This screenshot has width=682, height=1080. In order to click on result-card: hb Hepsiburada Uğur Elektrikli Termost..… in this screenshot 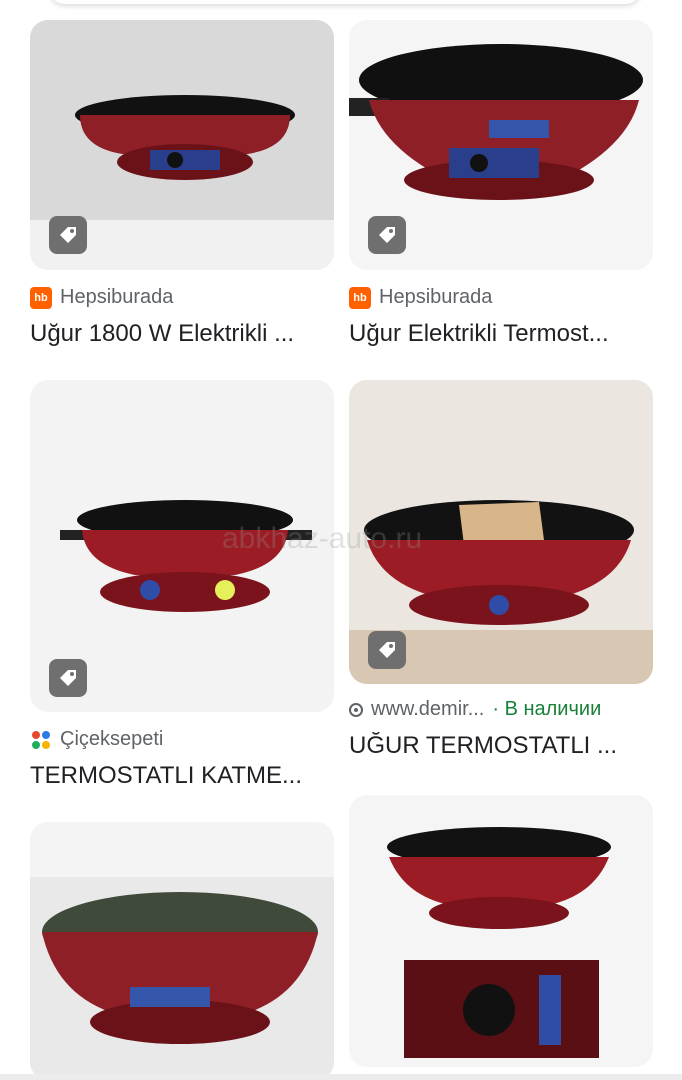, I will do `click(501, 185)`.